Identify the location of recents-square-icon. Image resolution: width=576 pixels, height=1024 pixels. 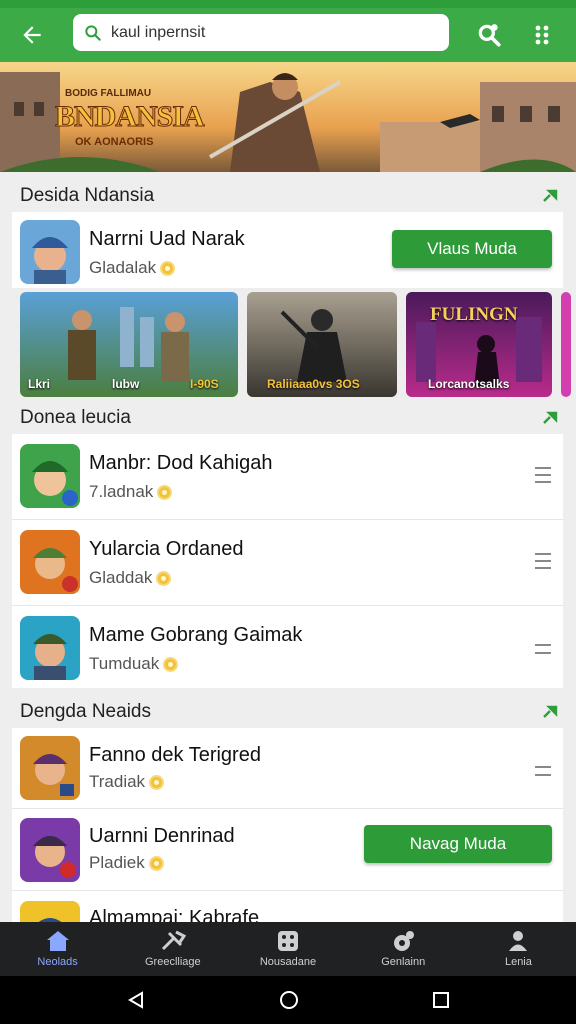
(441, 1000).